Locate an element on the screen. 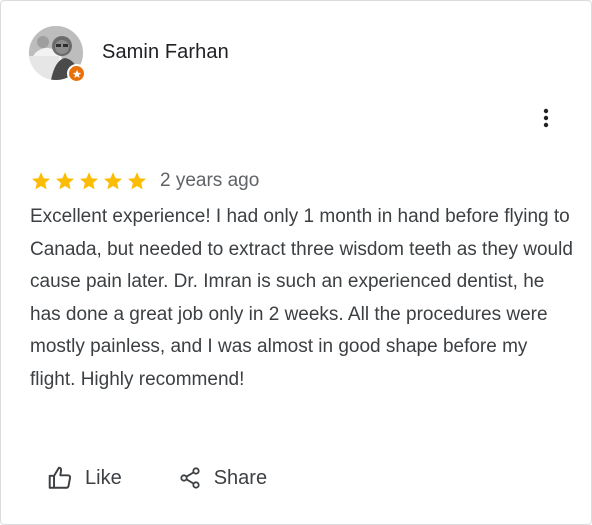  share-label: Share is located at coordinates (240, 477).